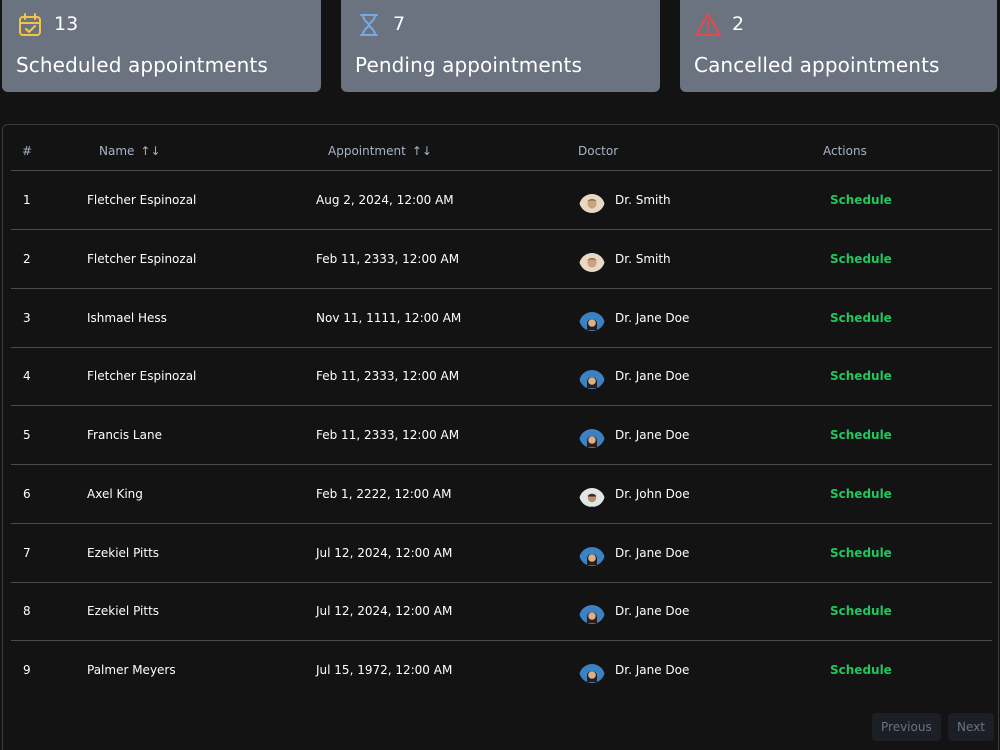 This screenshot has height=750, width=1000. What do you see at coordinates (127, 317) in the screenshot?
I see `patient-name: Ishmael Hess` at bounding box center [127, 317].